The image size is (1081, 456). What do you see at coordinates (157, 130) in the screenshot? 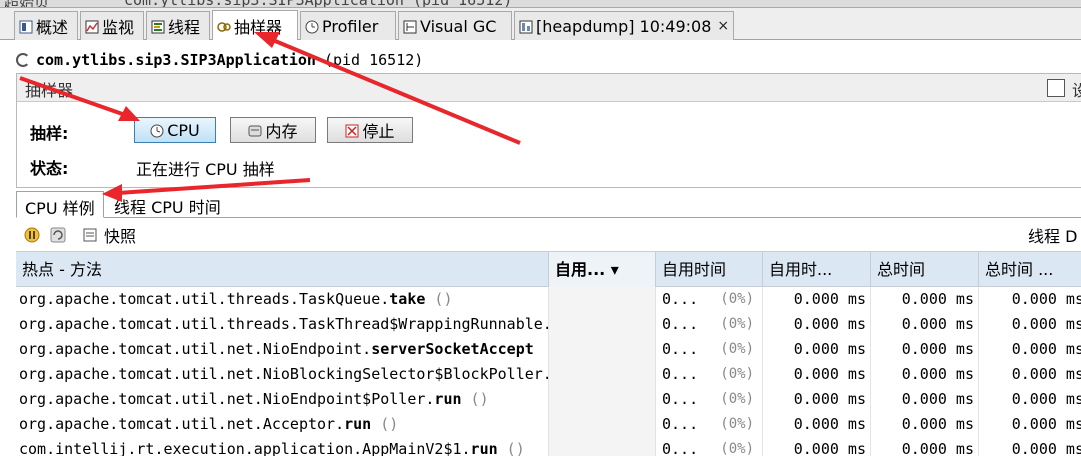
I see `clock-icon` at bounding box center [157, 130].